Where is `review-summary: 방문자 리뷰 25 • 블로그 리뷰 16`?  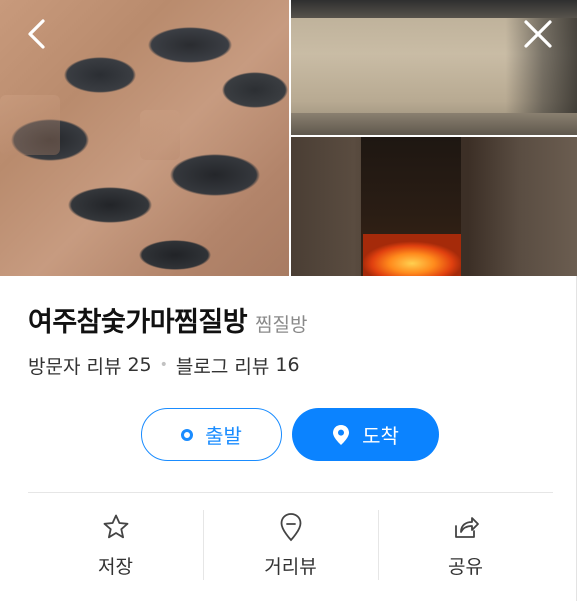
review-summary: 방문자 리뷰 25 • 블로그 리뷰 16 is located at coordinates (164, 365).